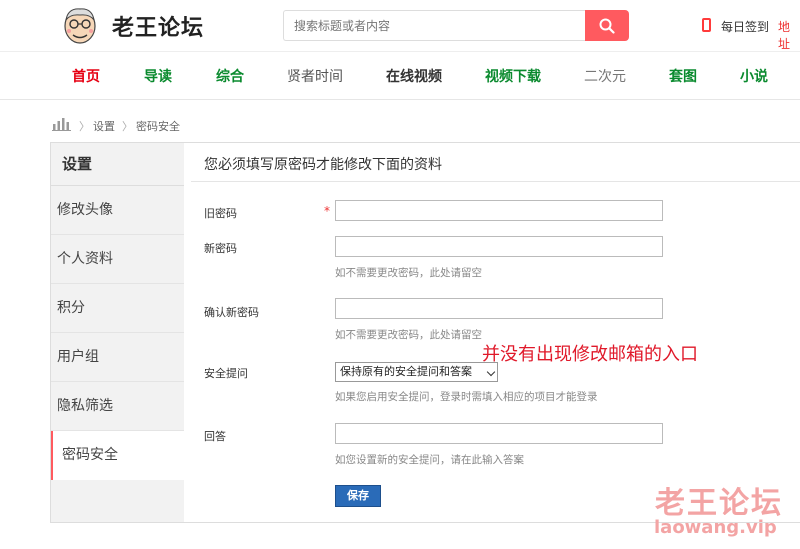  I want to click on new-password-hint: 如不需要更改密码，此处请留空, so click(408, 273).